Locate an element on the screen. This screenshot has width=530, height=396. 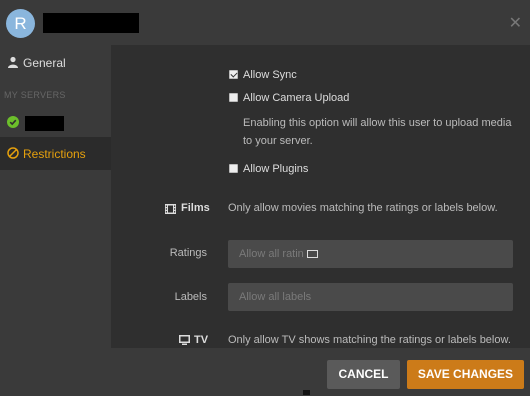
film-icon is located at coordinates (170, 209).